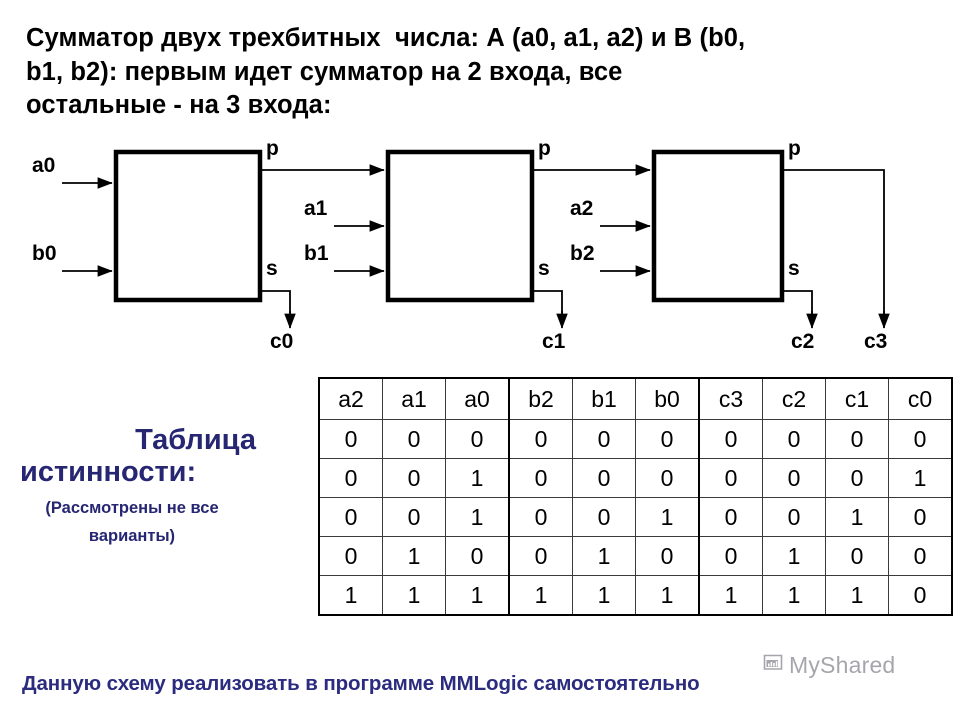 Image resolution: width=960 pixels, height=720 pixels. Describe the element at coordinates (132, 535) in the screenshot. I see `caption-note-2: варианты)` at that location.